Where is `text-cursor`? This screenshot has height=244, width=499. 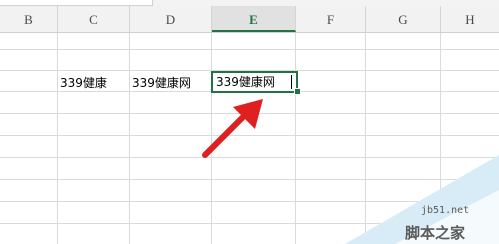
text-cursor is located at coordinates (291, 82).